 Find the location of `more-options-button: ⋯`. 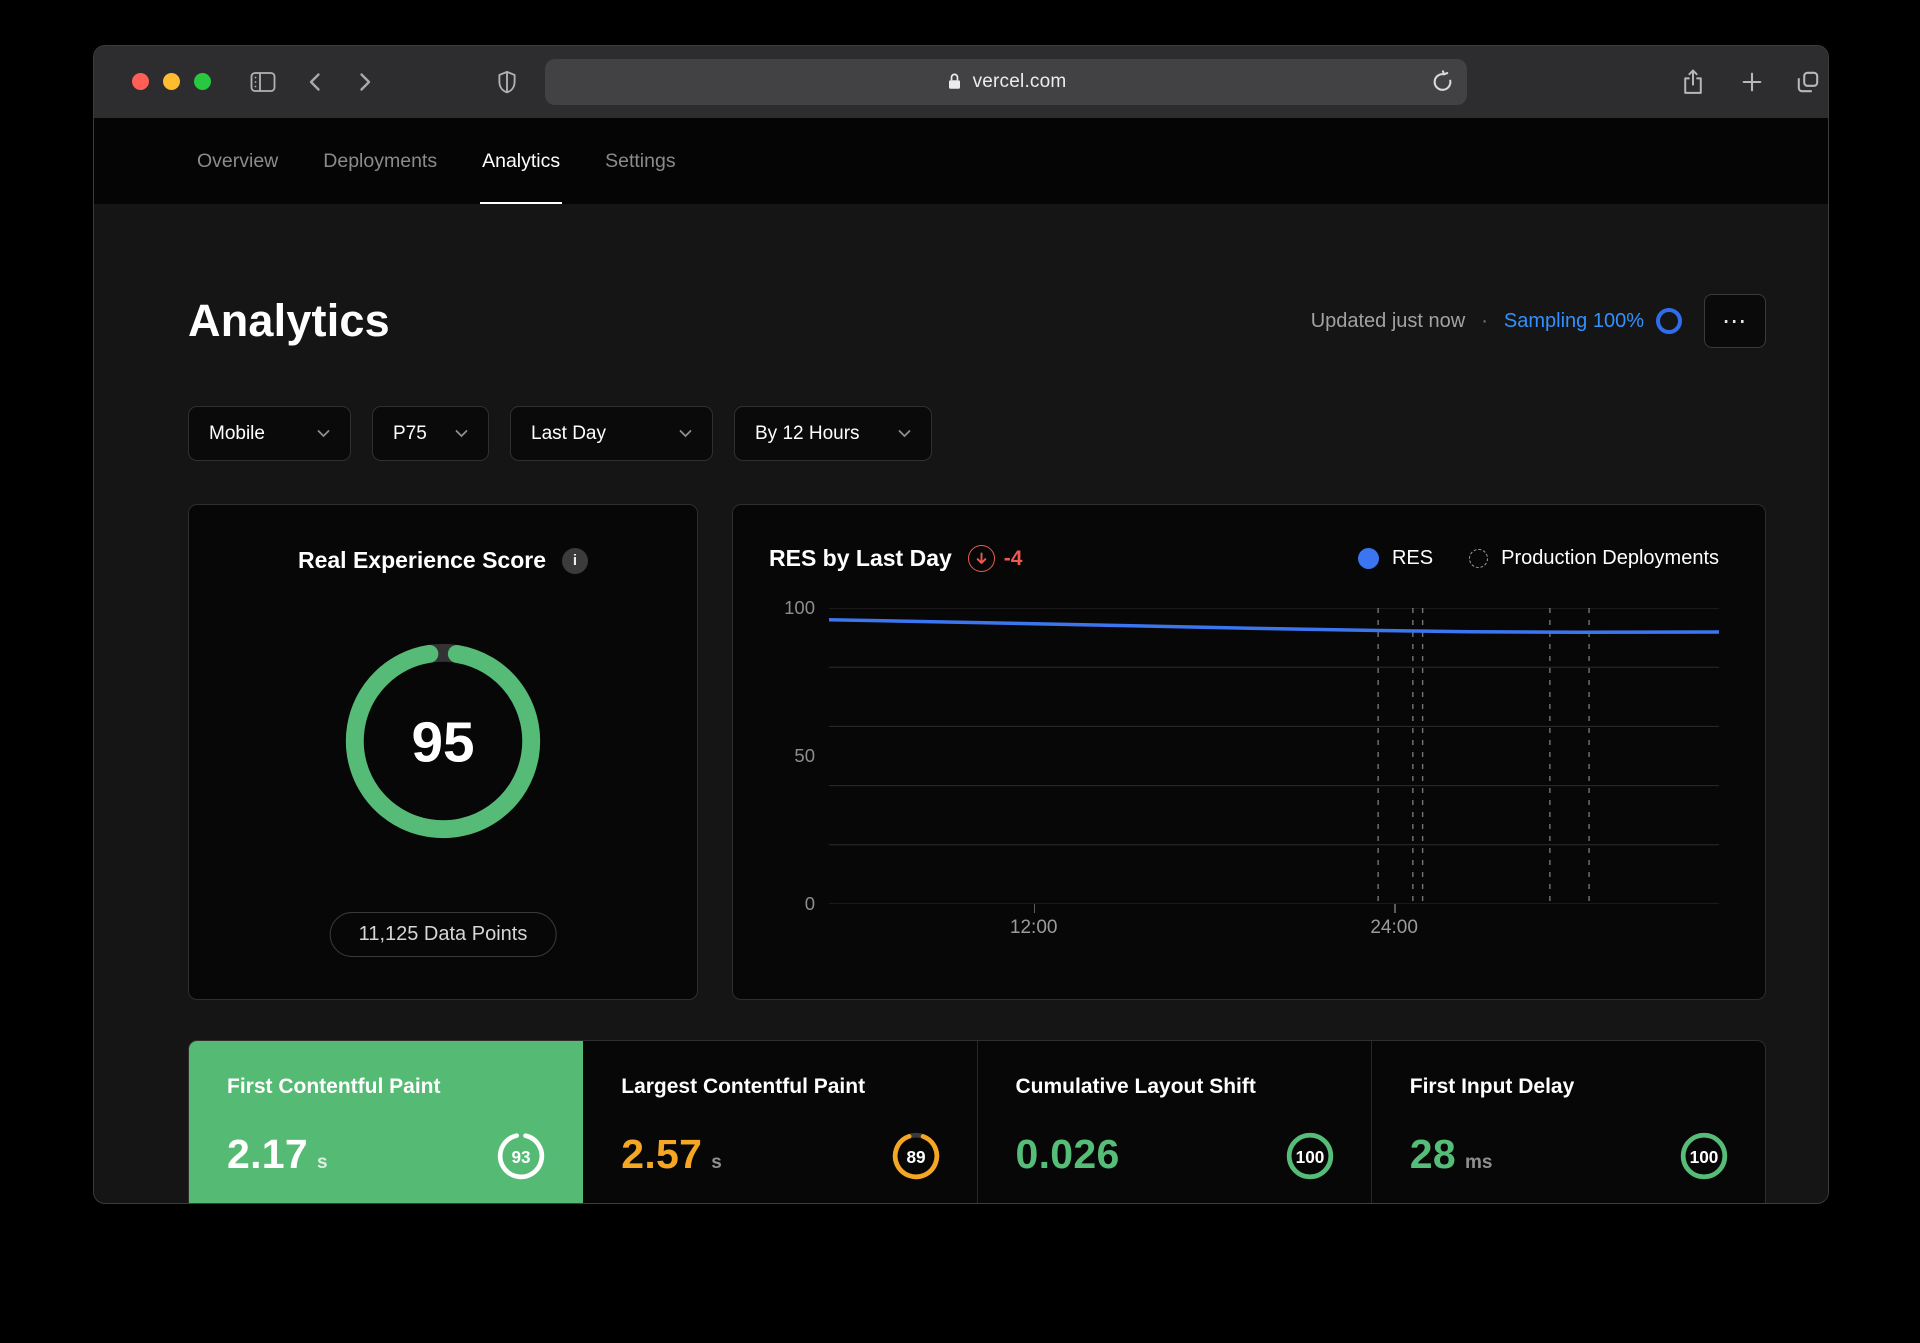

more-options-button: ⋯ is located at coordinates (1735, 321).